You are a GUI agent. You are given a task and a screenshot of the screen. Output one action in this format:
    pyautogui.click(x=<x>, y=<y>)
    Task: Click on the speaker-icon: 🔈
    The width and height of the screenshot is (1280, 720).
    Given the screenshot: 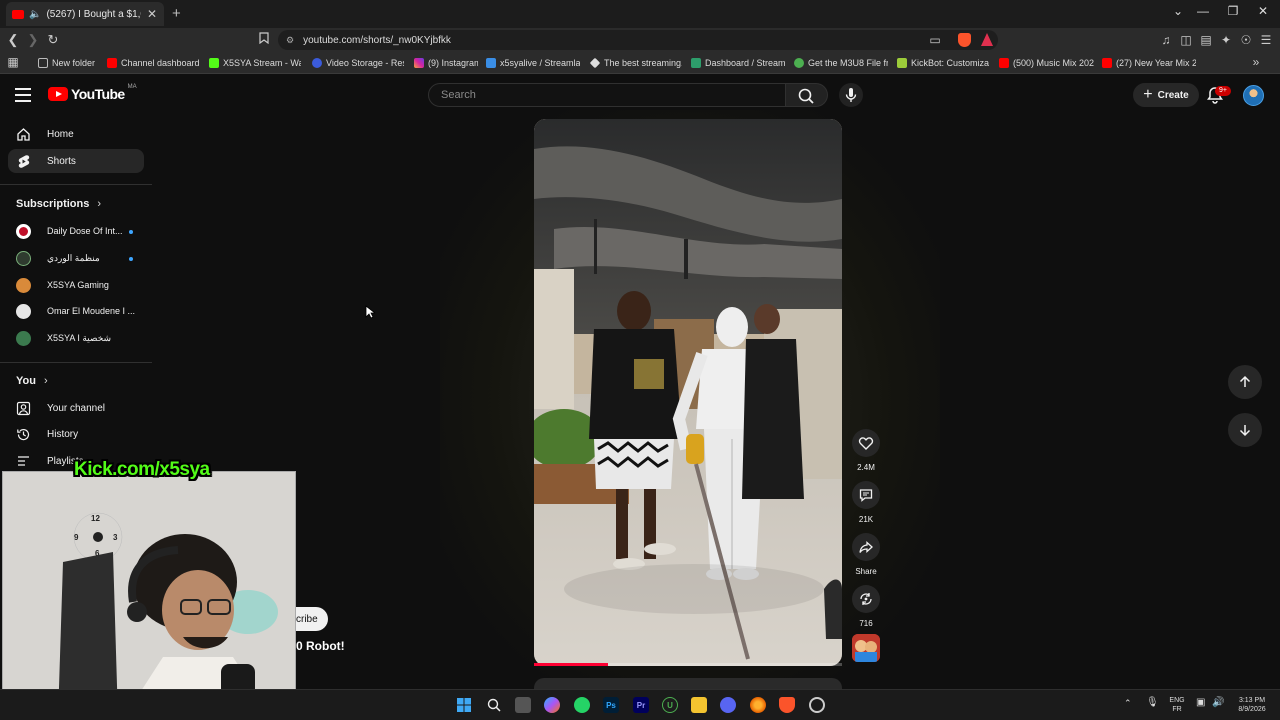 What is the action you would take?
    pyautogui.click(x=35, y=14)
    